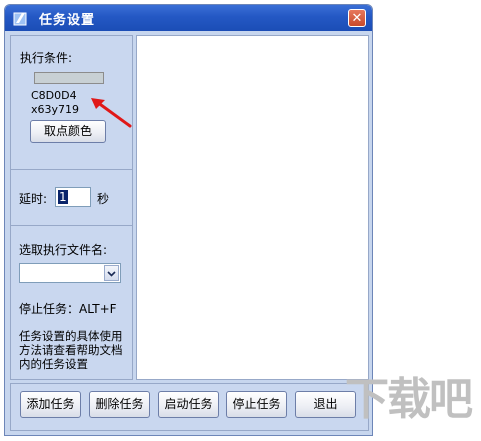 This screenshot has height=441, width=481. What do you see at coordinates (46, 58) in the screenshot?
I see `condition-label: 执行条件:` at bounding box center [46, 58].